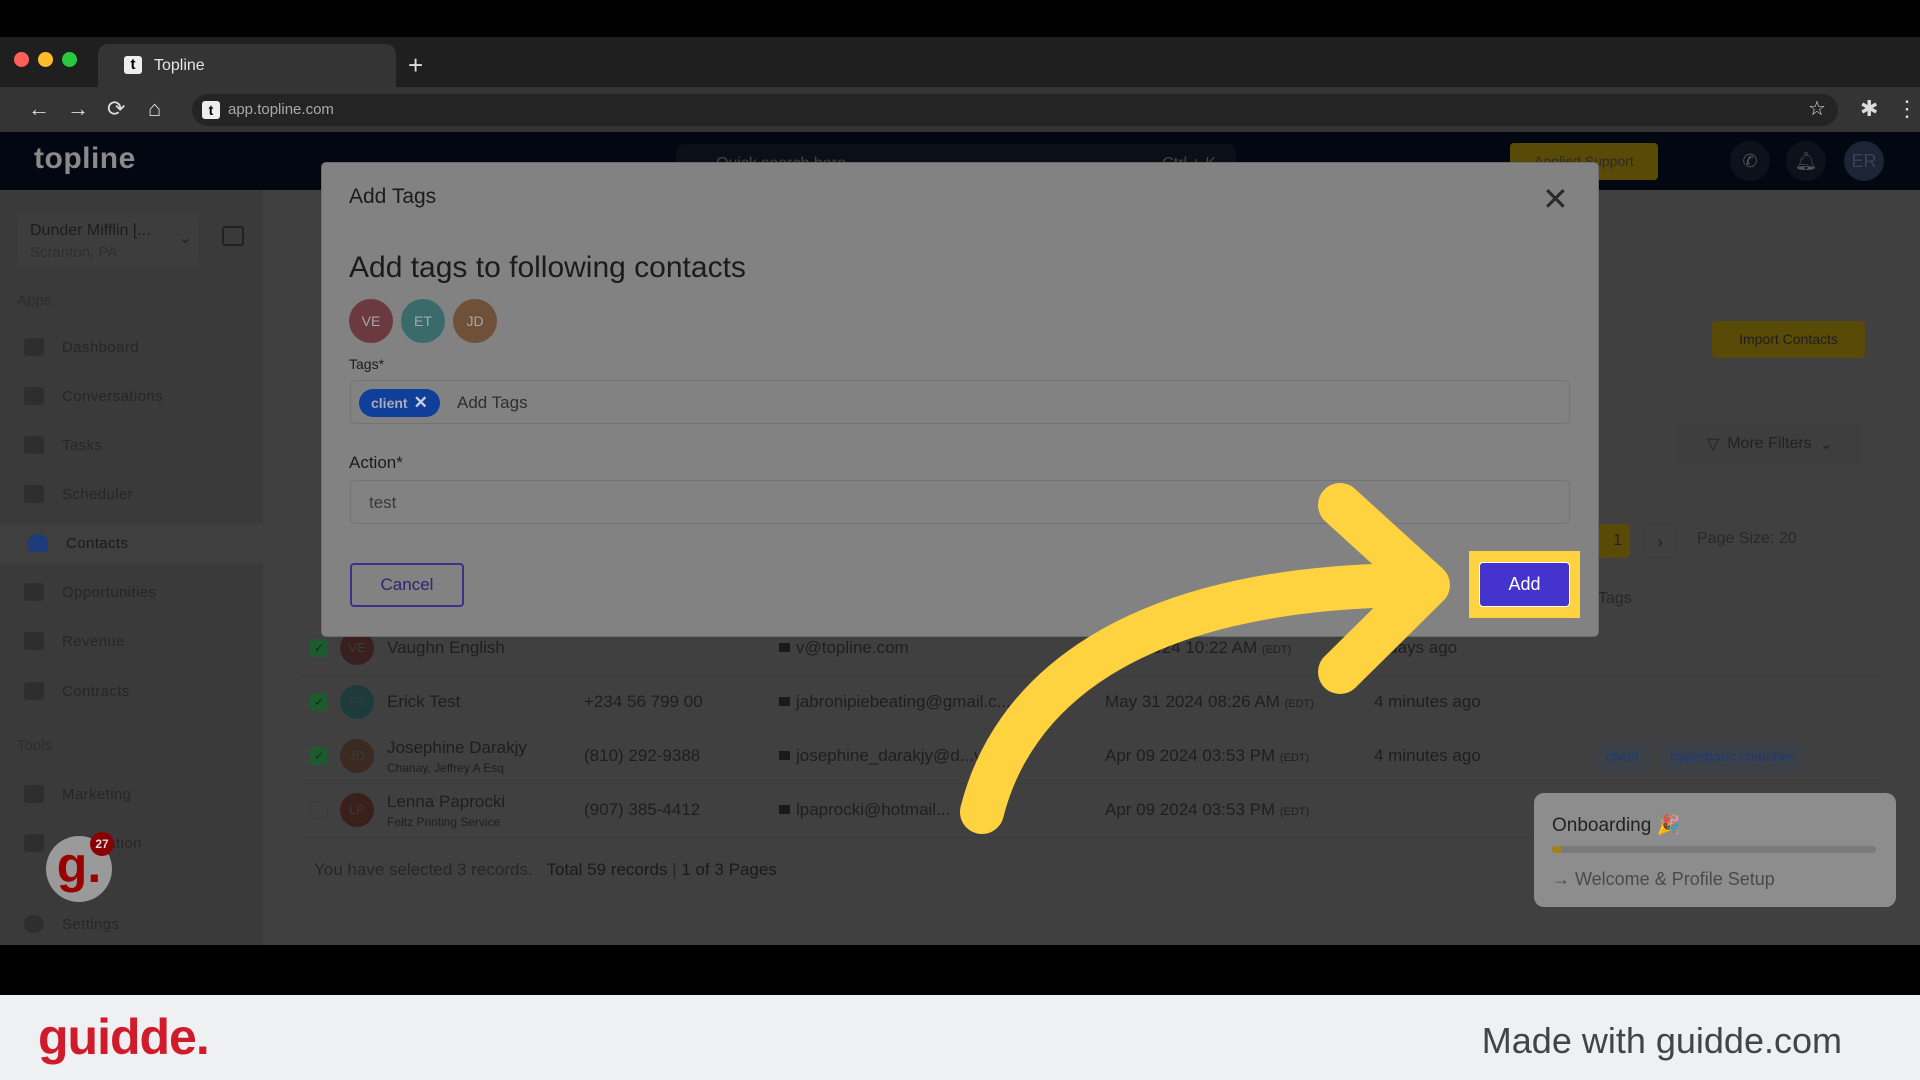 Image resolution: width=1920 pixels, height=1080 pixels. What do you see at coordinates (445, 768) in the screenshot?
I see `contact-company: Chanay, Jeffrey A Esq` at bounding box center [445, 768].